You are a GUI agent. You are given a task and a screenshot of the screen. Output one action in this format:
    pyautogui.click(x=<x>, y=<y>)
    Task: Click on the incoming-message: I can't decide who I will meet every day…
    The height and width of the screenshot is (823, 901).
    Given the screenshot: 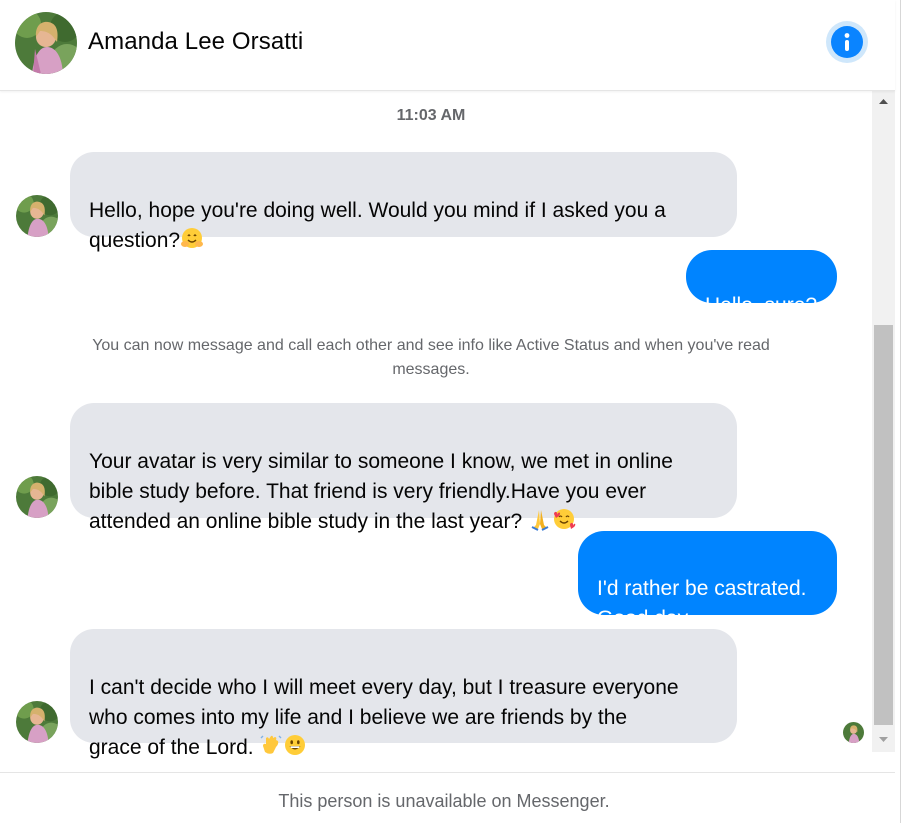 What is the action you would take?
    pyautogui.click(x=403, y=694)
    